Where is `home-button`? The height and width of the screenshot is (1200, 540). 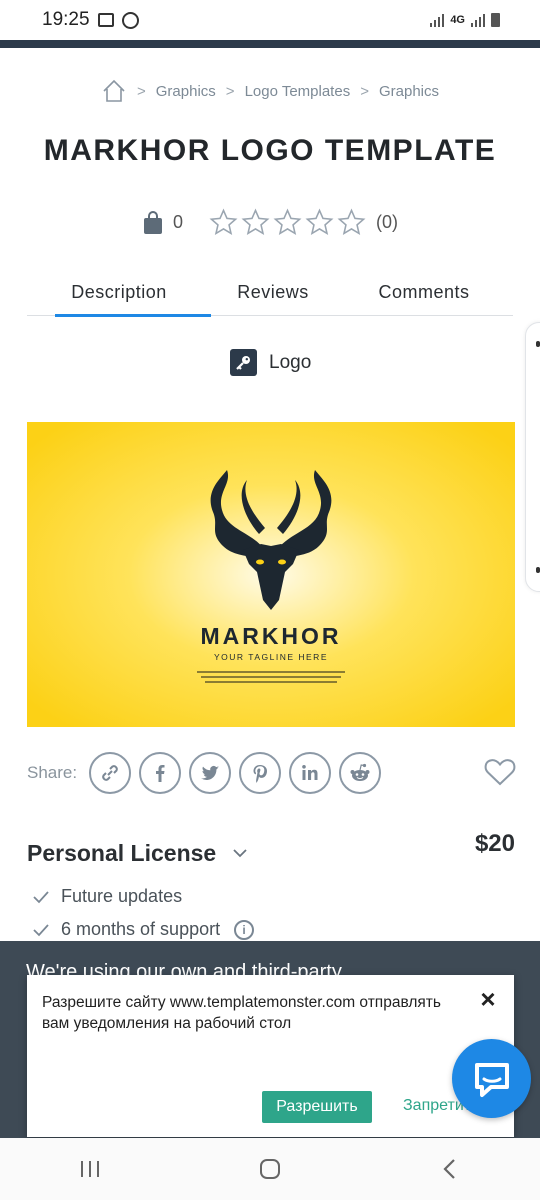
home-button is located at coordinates (270, 1169).